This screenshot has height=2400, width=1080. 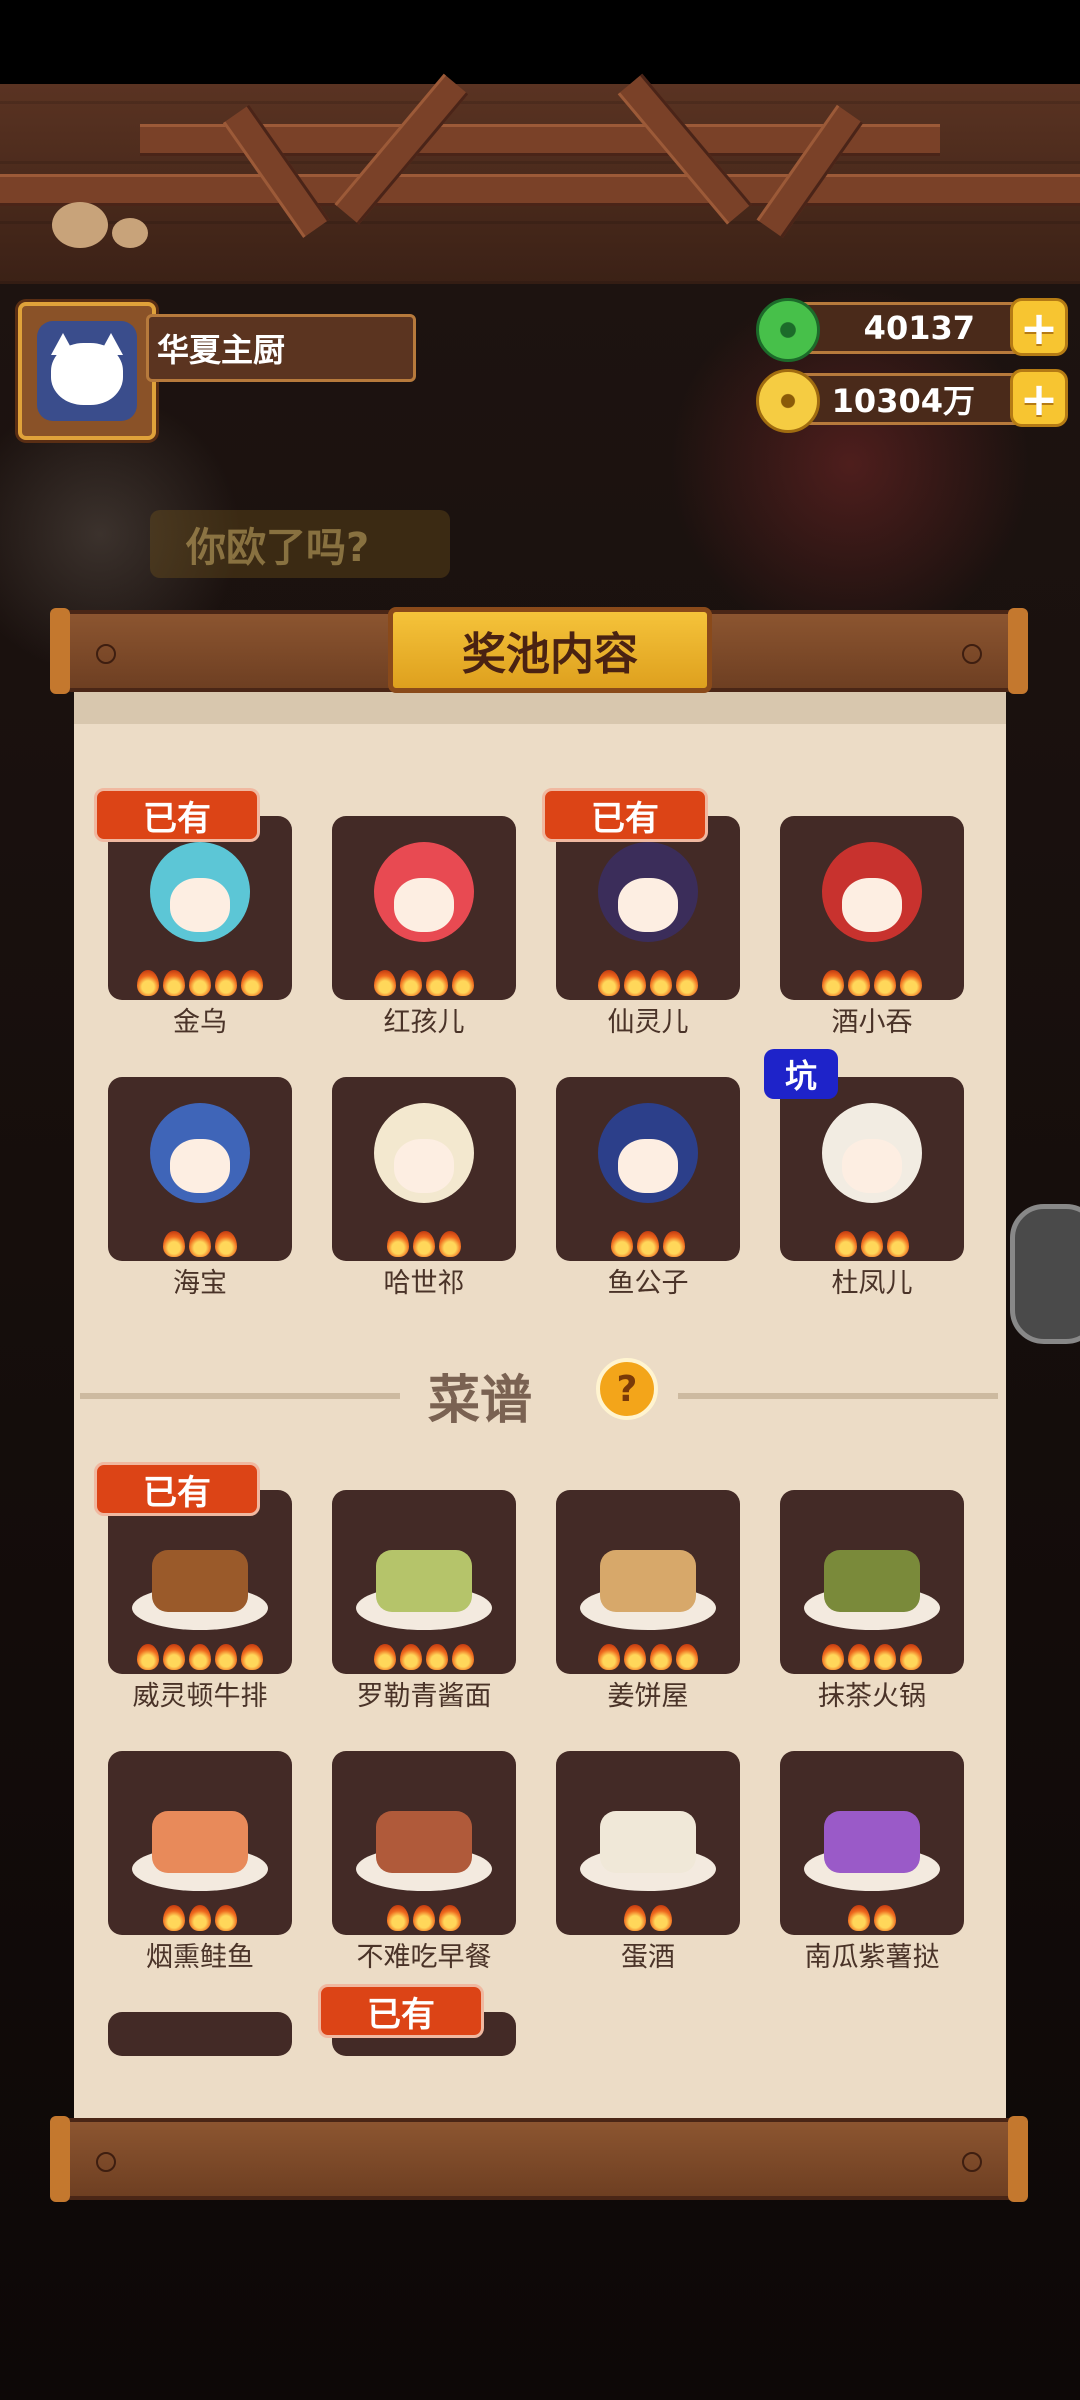 I want to click on recipe-name: 不难吃早餐, so click(x=424, y=1957).